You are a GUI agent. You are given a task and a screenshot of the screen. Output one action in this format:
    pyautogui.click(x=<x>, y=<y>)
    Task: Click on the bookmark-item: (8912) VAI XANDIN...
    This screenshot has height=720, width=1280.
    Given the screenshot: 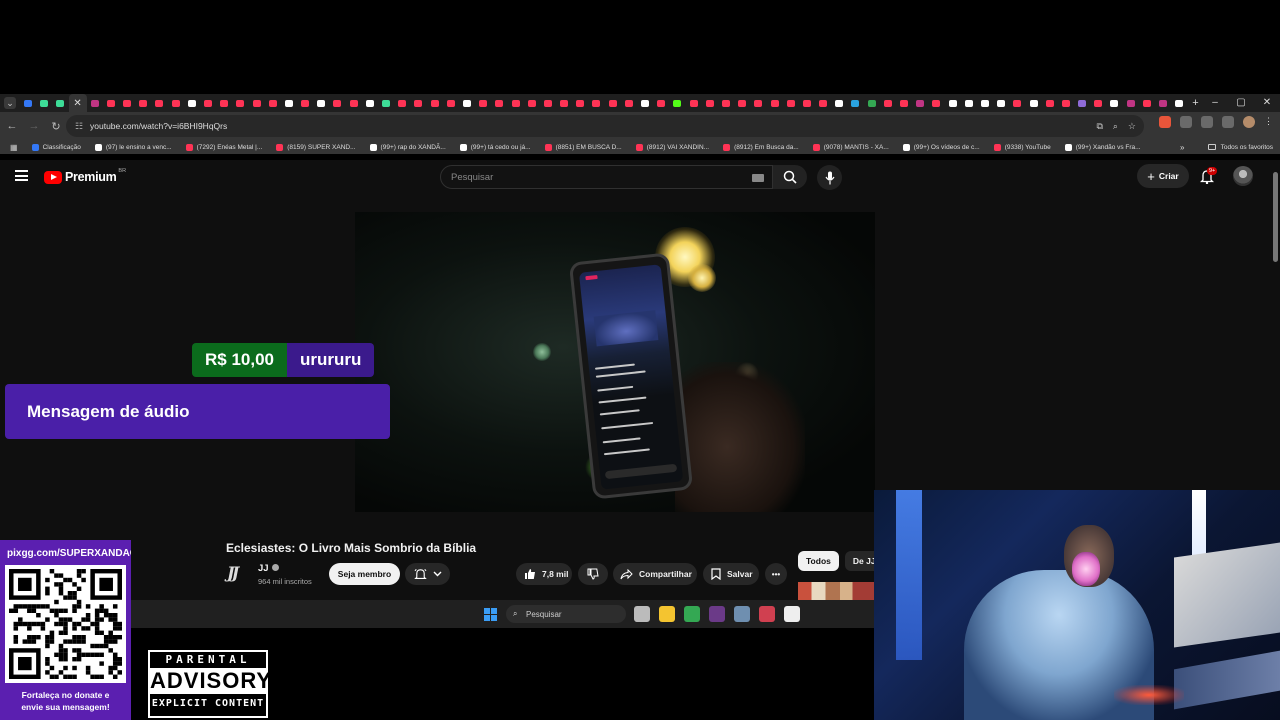 What is the action you would take?
    pyautogui.click(x=672, y=147)
    